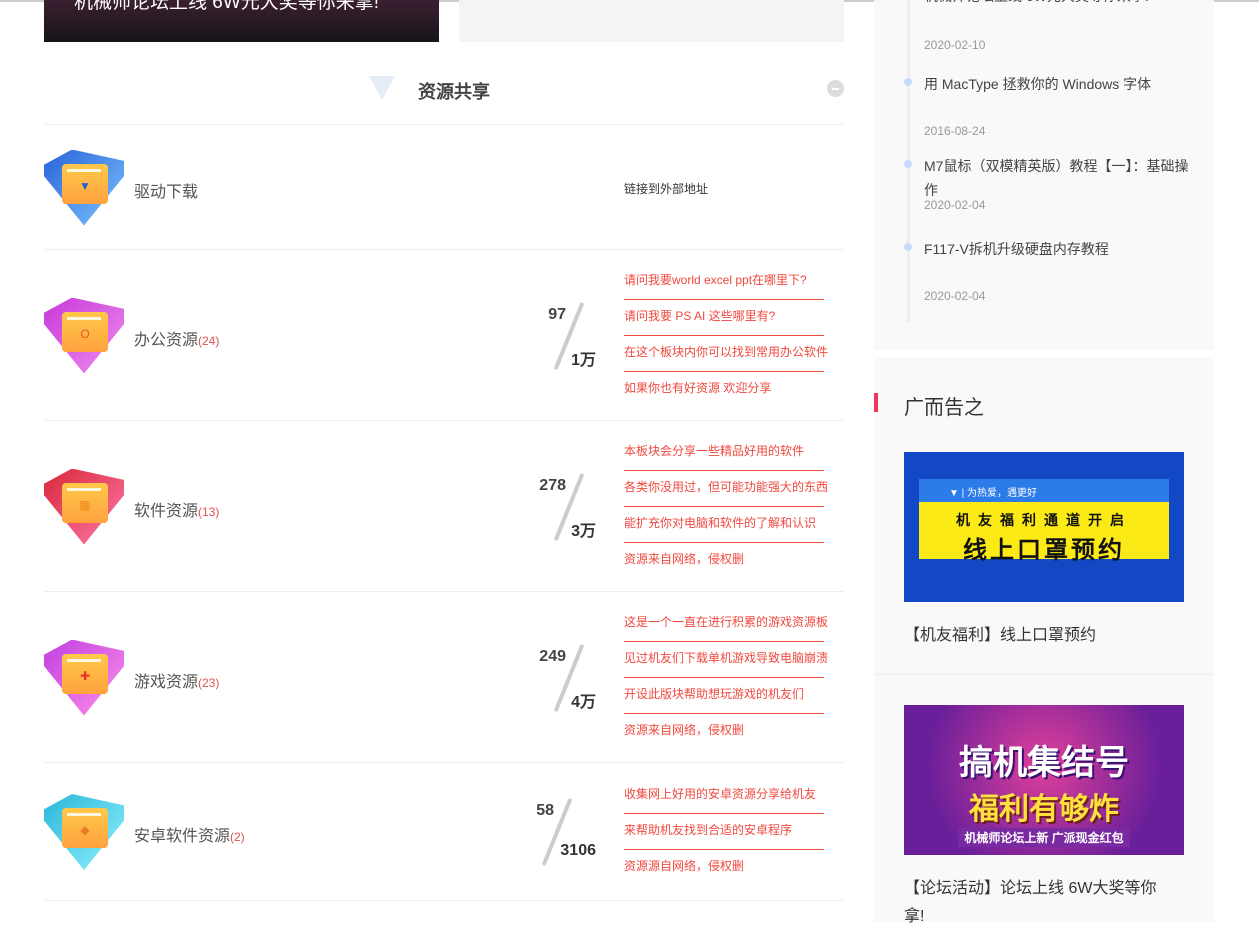 The width and height of the screenshot is (1259, 931). I want to click on forum-name: 软件资源(13), so click(176, 509).